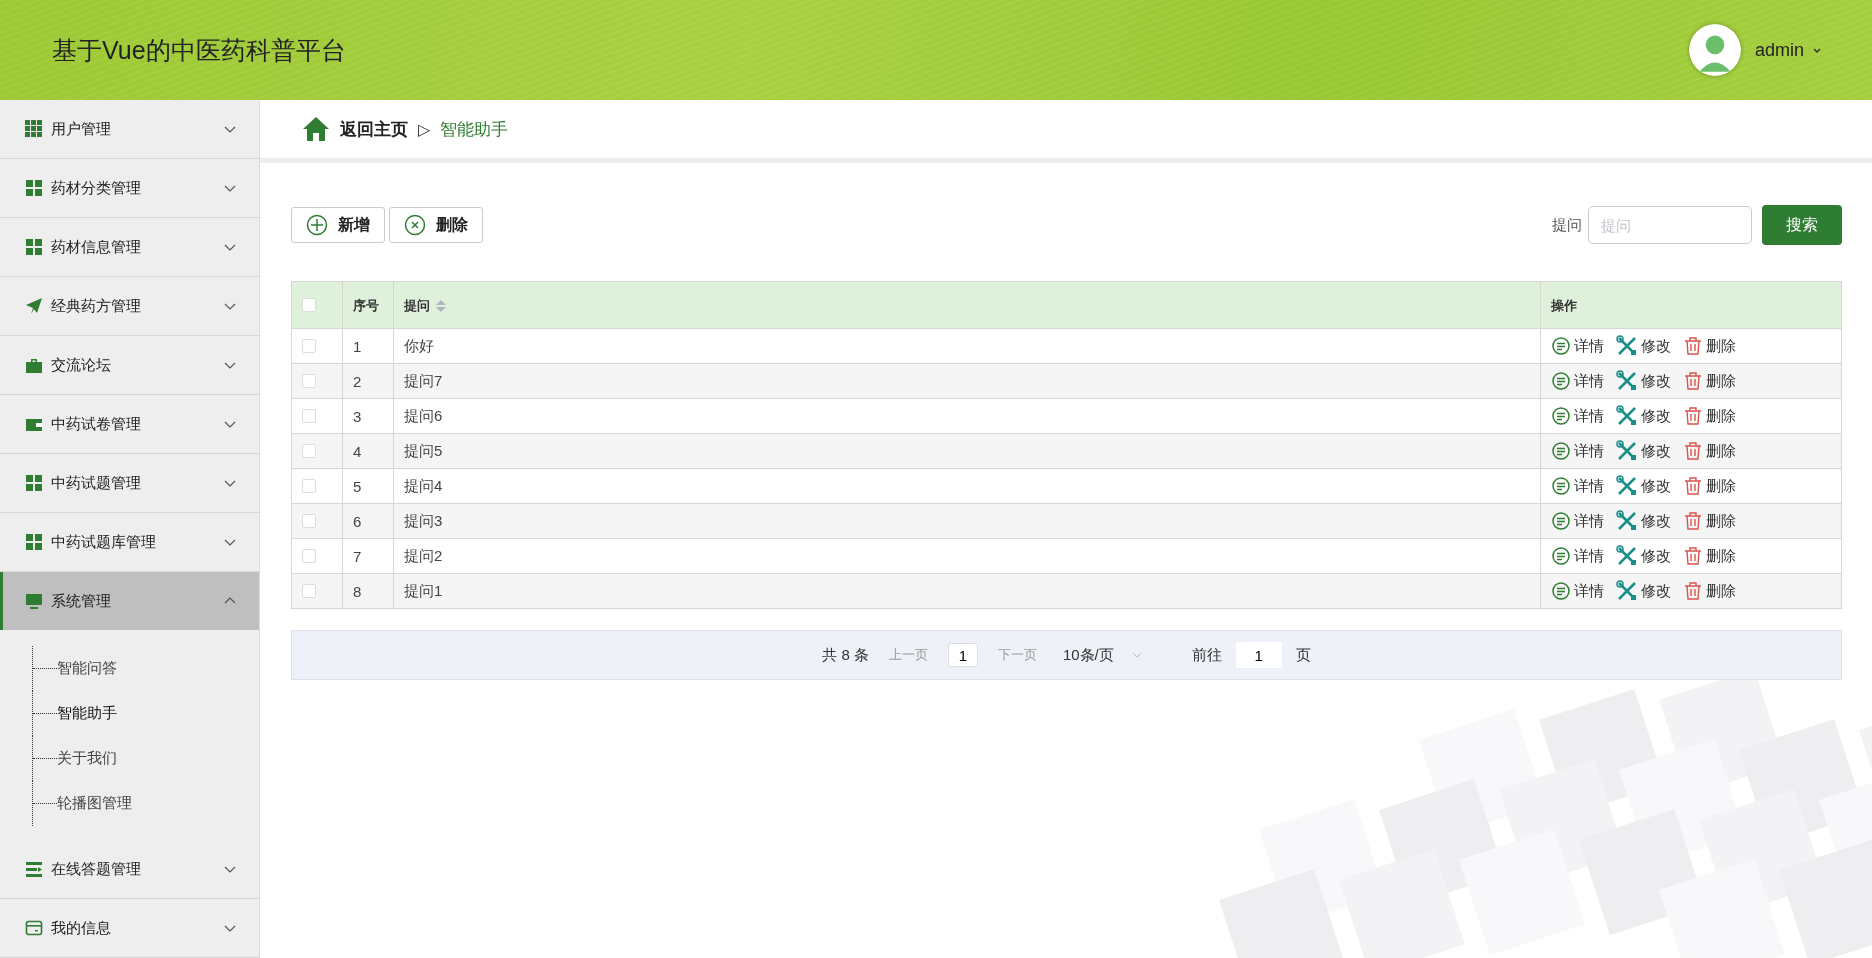 The image size is (1872, 958). Describe the element at coordinates (423, 520) in the screenshot. I see `table-cell: 提问3` at that location.